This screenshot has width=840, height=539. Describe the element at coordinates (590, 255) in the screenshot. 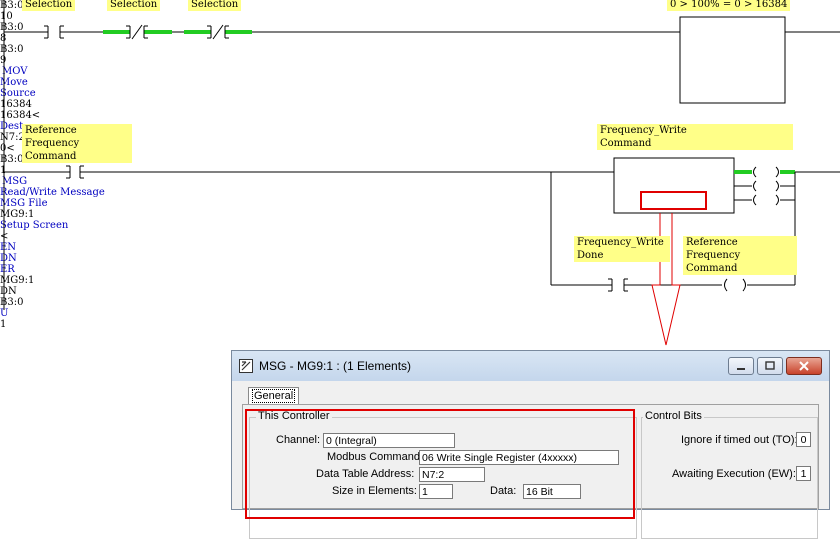

I see `branch-contact-label-line2: Done` at that location.